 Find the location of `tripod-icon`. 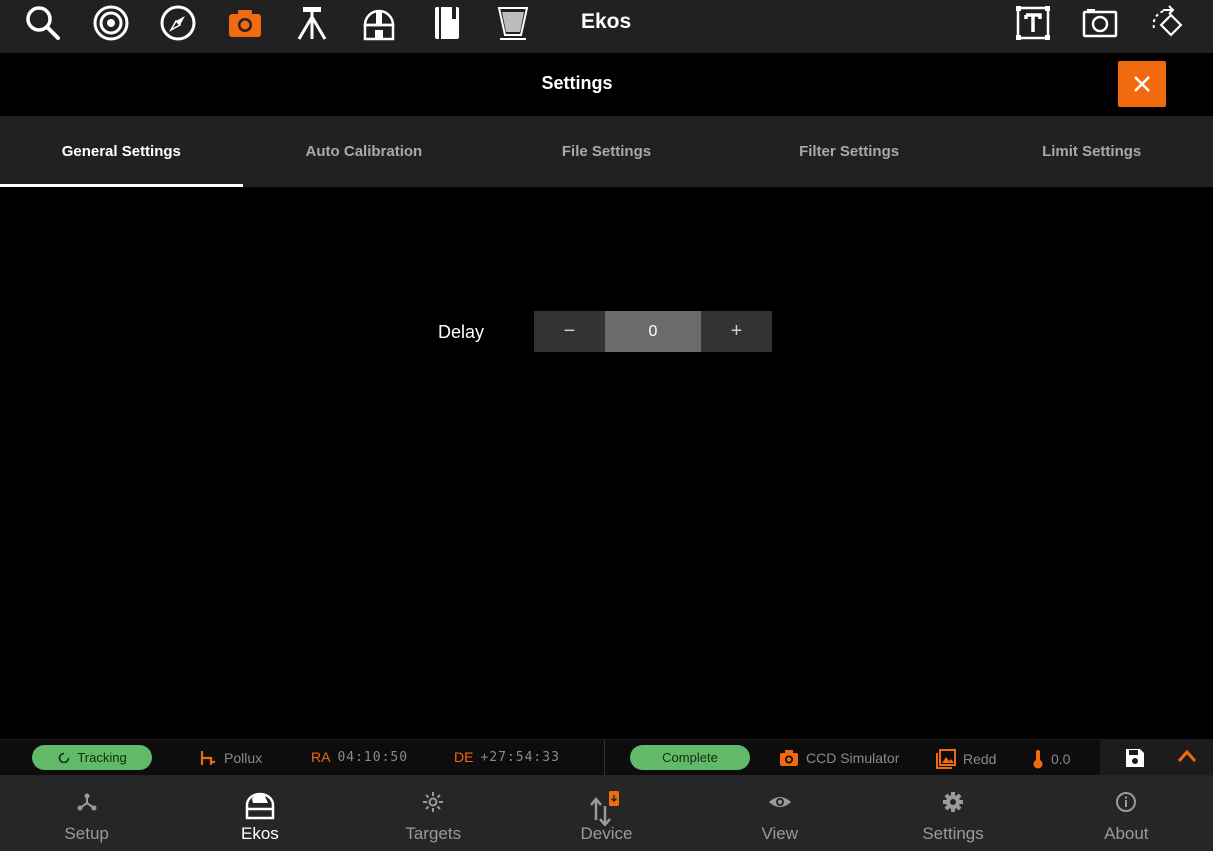

tripod-icon is located at coordinates (312, 23).